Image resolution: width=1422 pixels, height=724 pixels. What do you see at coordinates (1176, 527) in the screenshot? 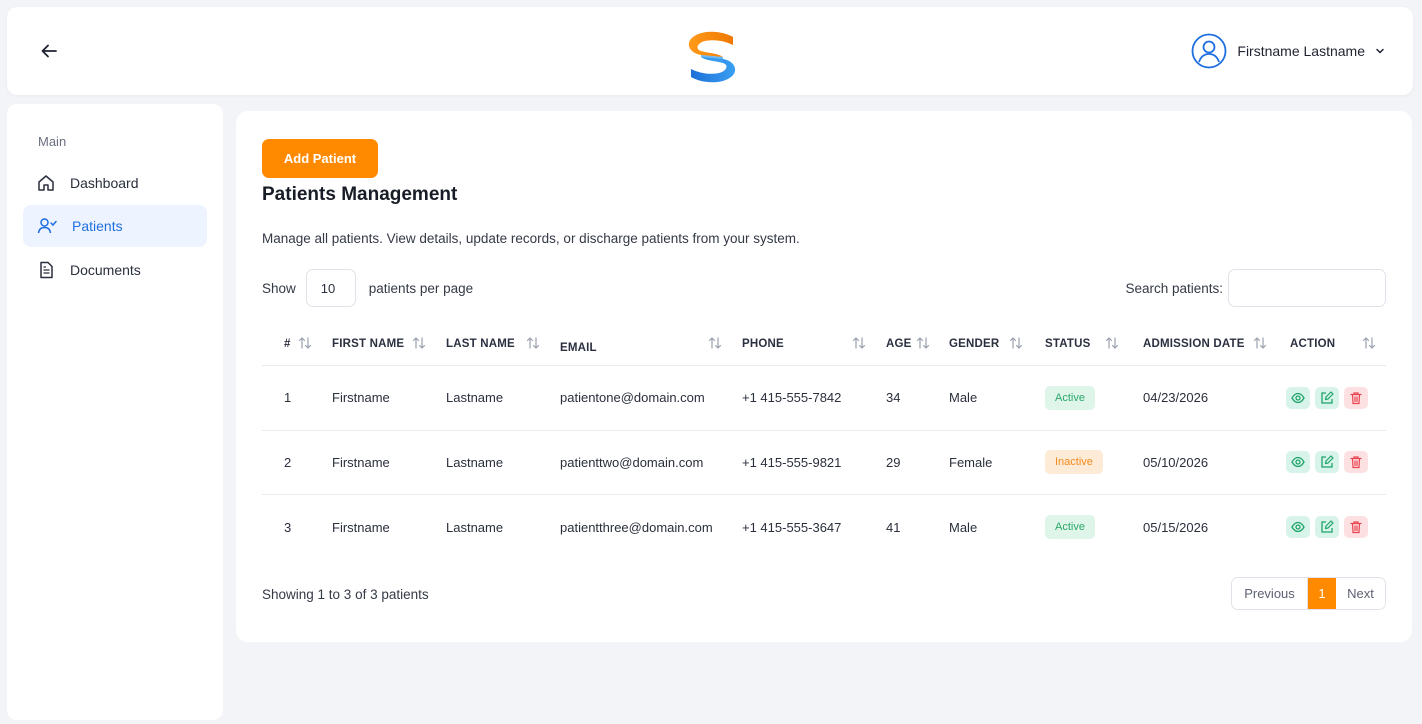
I see `cell-admission-date: 05/15/2026` at bounding box center [1176, 527].